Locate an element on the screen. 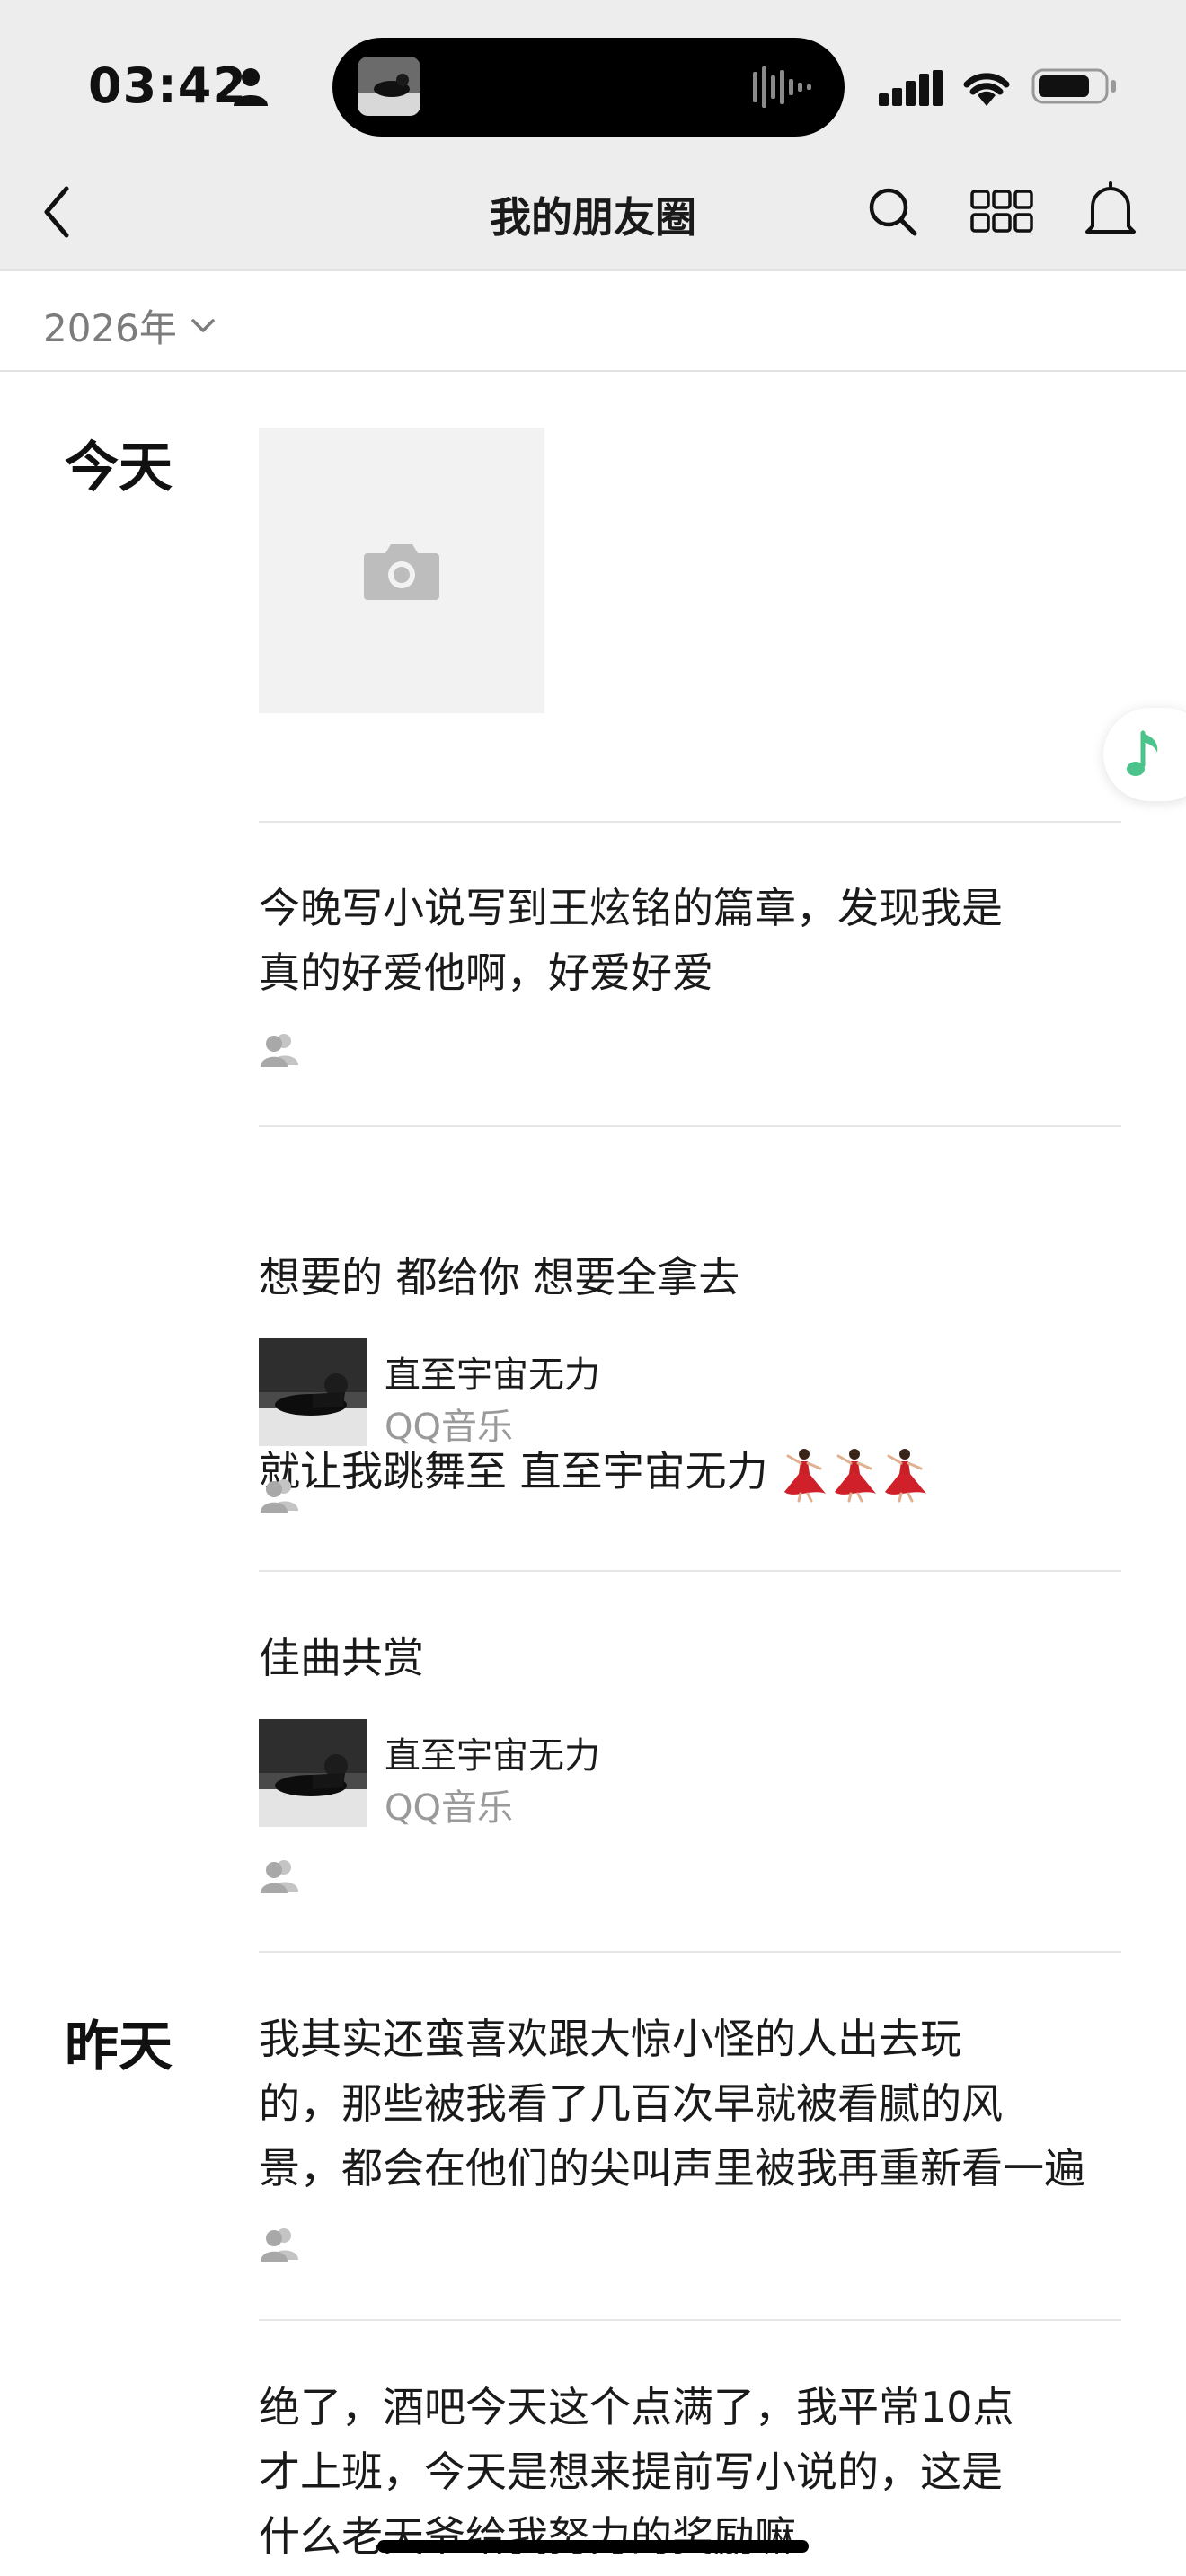 This screenshot has width=1186, height=2576. year-dropdown: 2026年 is located at coordinates (130, 325).